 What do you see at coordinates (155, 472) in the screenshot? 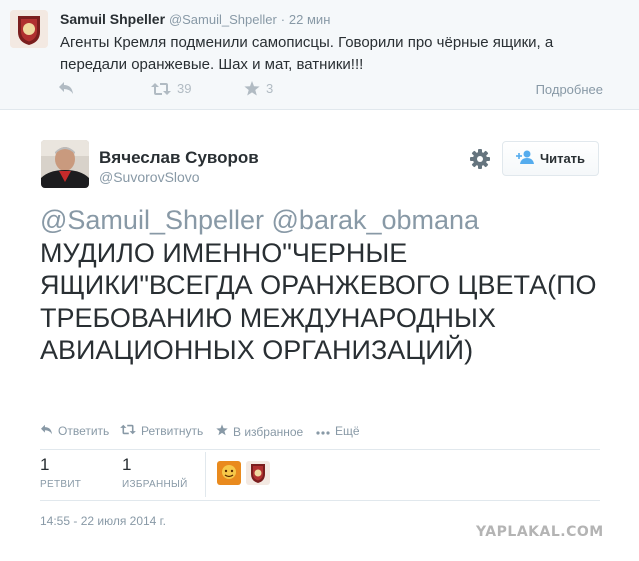
I see `favorites-stat: 1 ИЗБРАННЫЙ` at bounding box center [155, 472].